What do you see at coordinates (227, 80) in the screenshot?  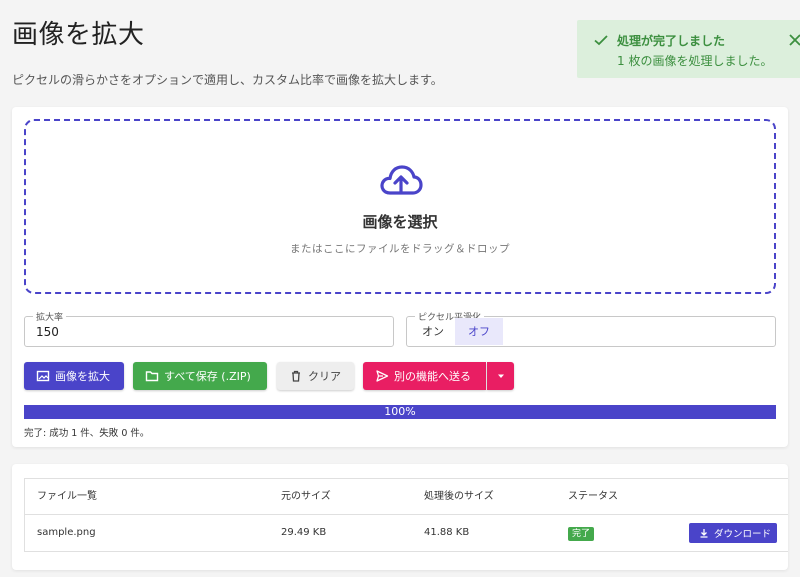 I see `page-description: ピクセルの滑らかさをオプションで適用し、カスタム比率で画像を拡大します。` at bounding box center [227, 80].